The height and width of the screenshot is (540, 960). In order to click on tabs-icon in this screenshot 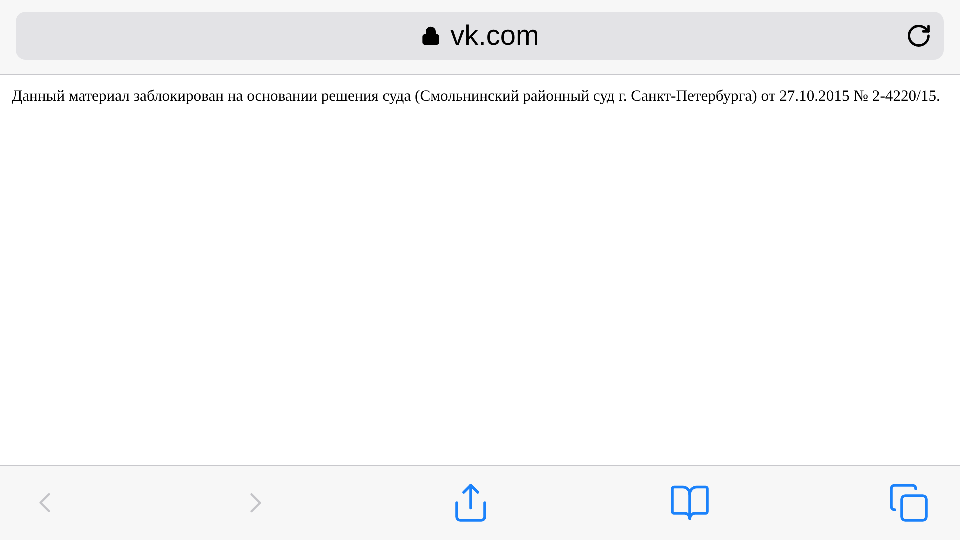, I will do `click(909, 503)`.